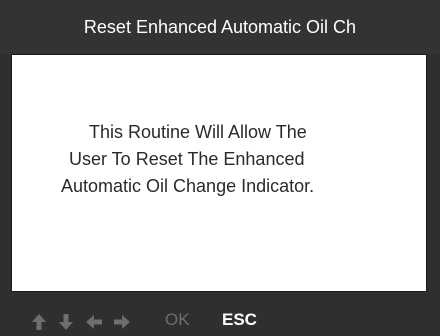 The image size is (440, 336). Describe the element at coordinates (66, 322) in the screenshot. I see `down-arrow-icon` at that location.